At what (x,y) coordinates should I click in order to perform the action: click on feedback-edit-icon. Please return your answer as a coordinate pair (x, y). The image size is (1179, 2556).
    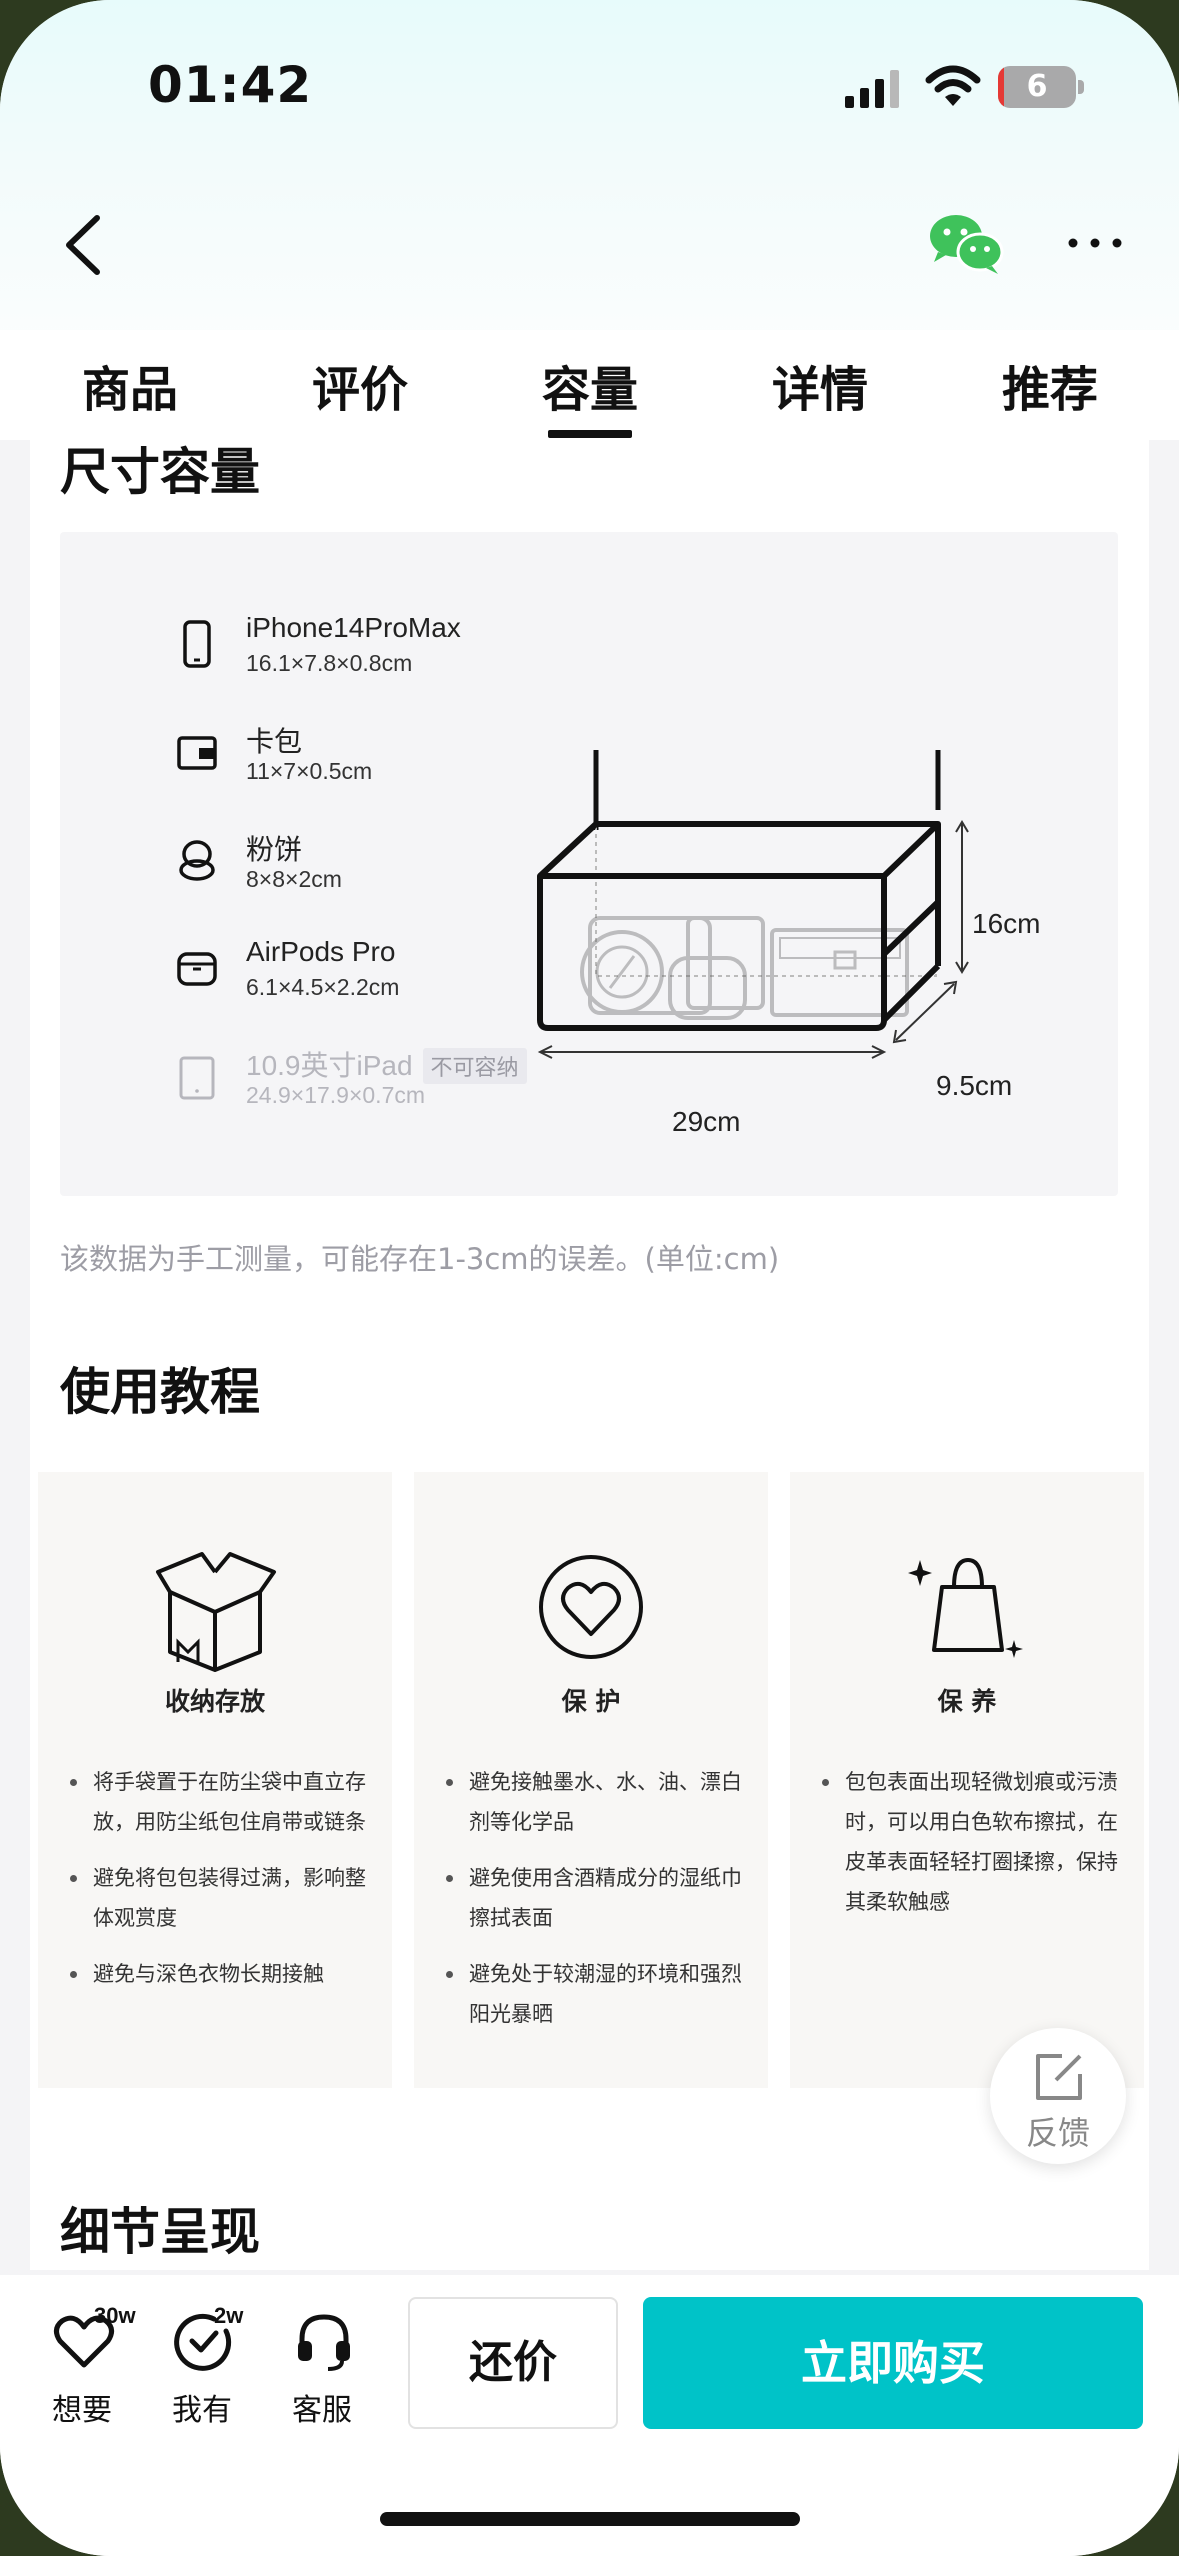
    Looking at the image, I should click on (1059, 2077).